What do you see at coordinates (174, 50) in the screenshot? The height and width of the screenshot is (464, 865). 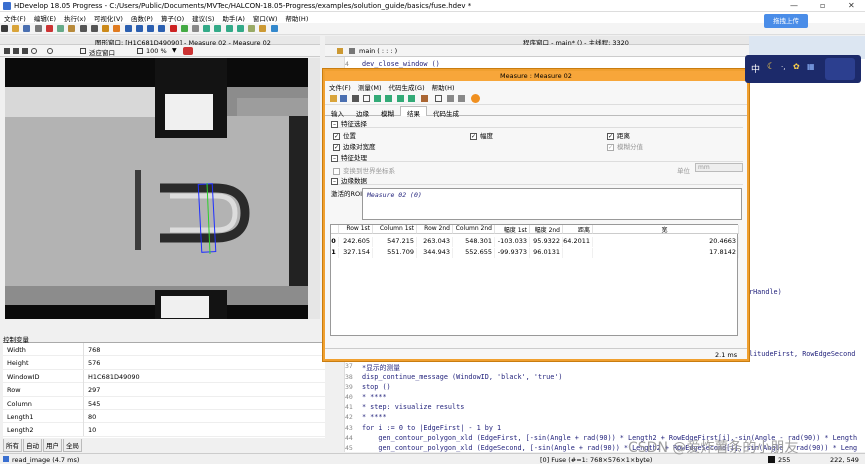 I see `zoom-dropdown-icon: ▼` at bounding box center [174, 50].